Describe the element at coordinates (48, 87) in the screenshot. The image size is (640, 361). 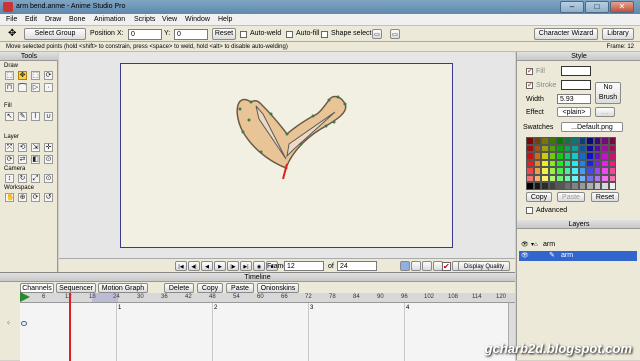
I see `scatter-tool-icon: ·` at that location.